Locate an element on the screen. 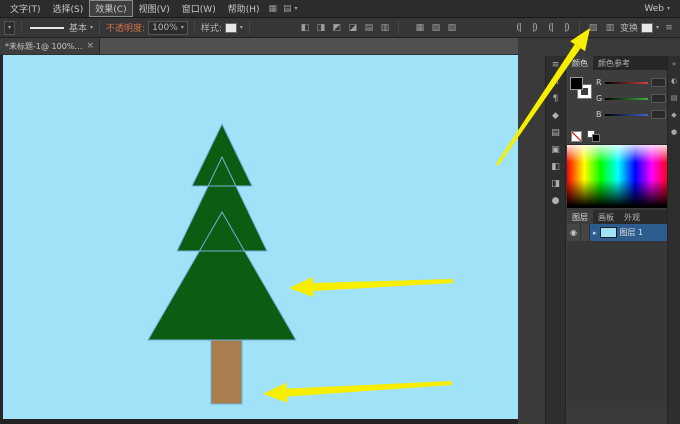 This screenshot has width=680, height=424. symbols-panel-icon: ▣ is located at coordinates (555, 150).